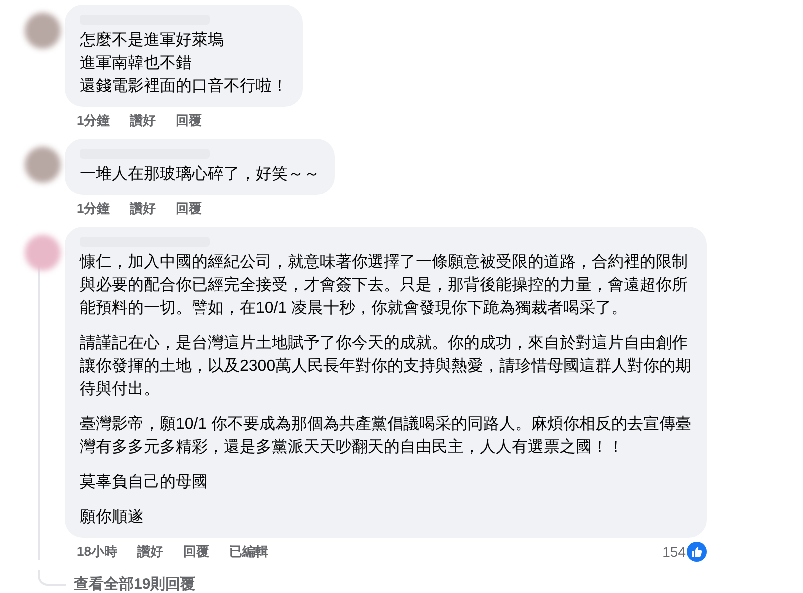 Image resolution: width=803 pixels, height=593 pixels. I want to click on thread-connector-line, so click(52, 578).